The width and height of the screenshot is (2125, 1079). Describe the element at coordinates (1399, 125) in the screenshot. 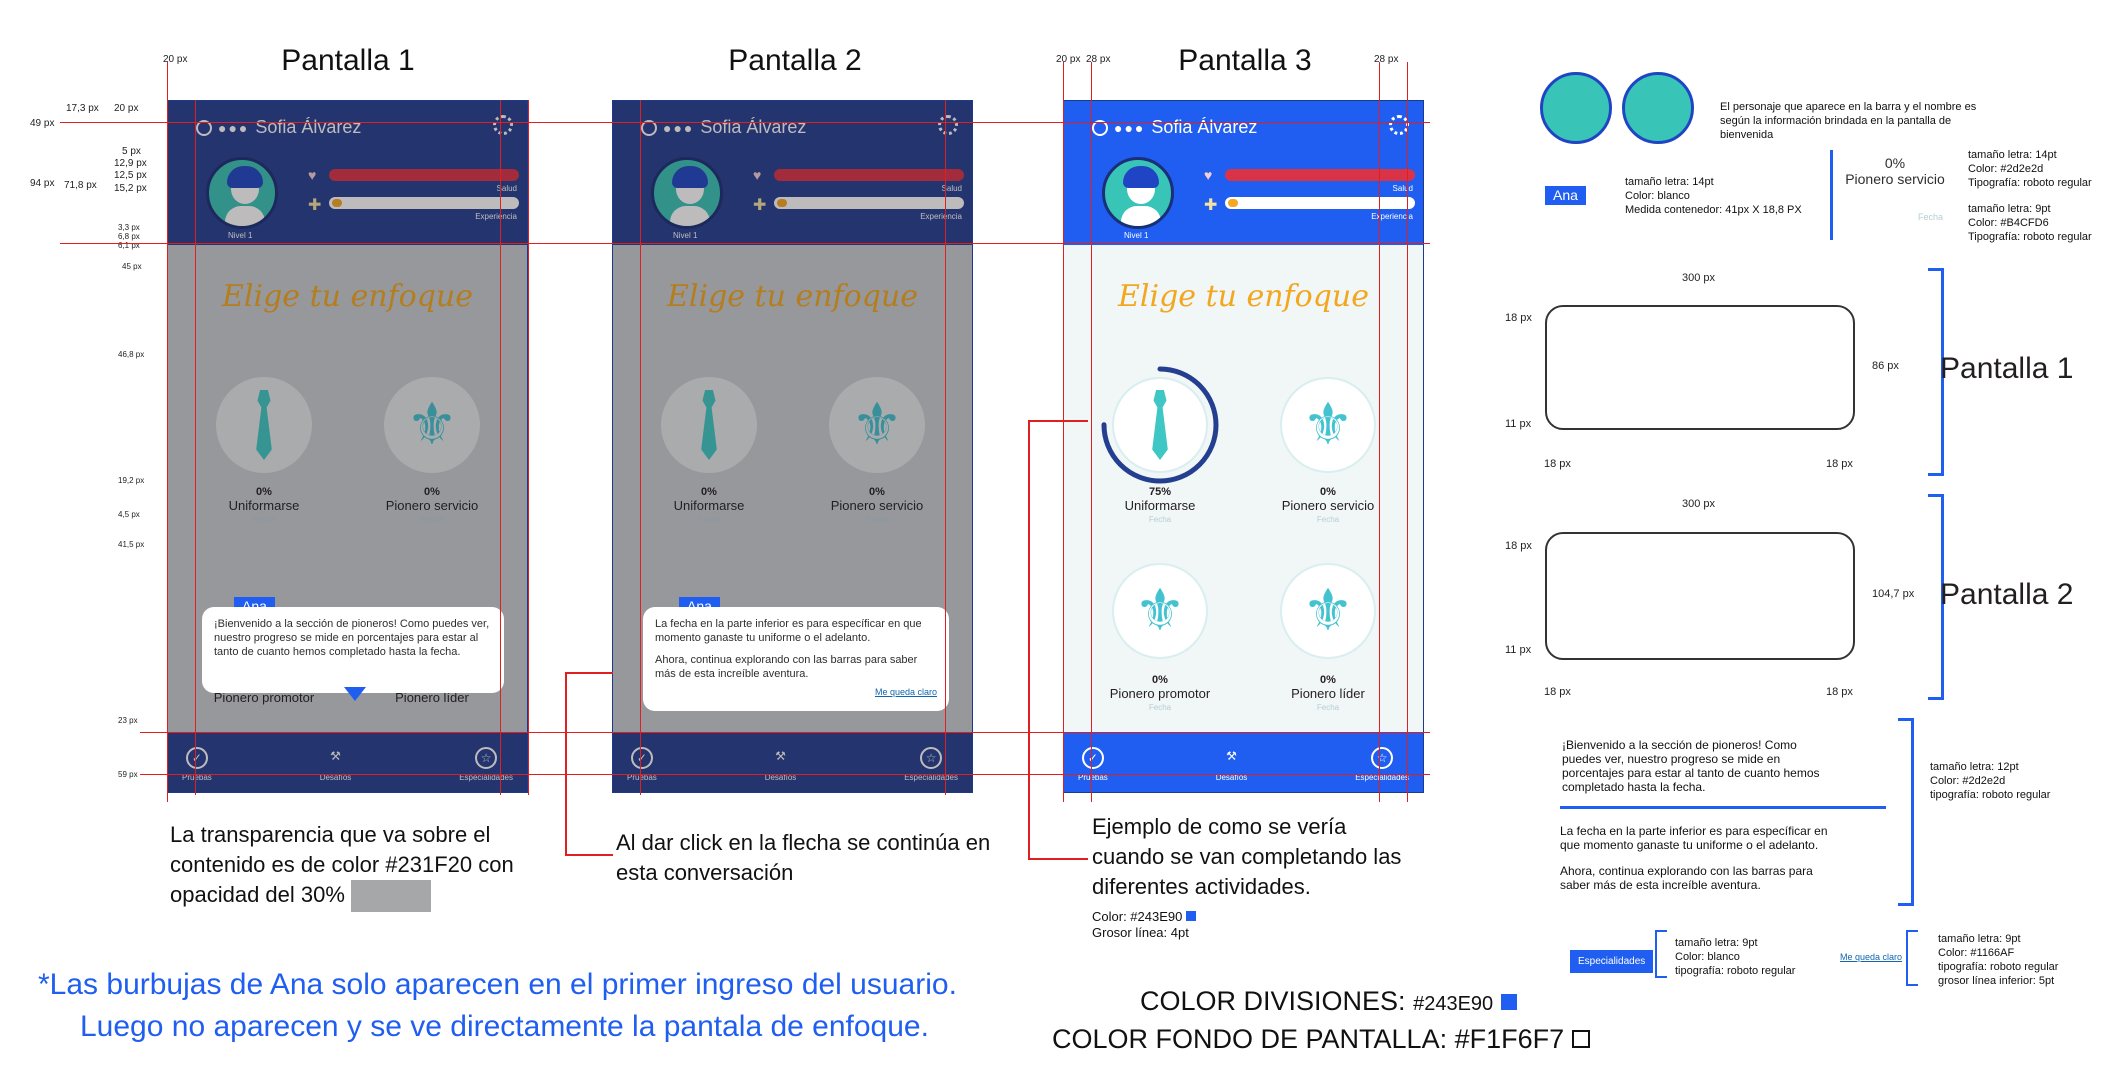

I see `gear-icon` at that location.